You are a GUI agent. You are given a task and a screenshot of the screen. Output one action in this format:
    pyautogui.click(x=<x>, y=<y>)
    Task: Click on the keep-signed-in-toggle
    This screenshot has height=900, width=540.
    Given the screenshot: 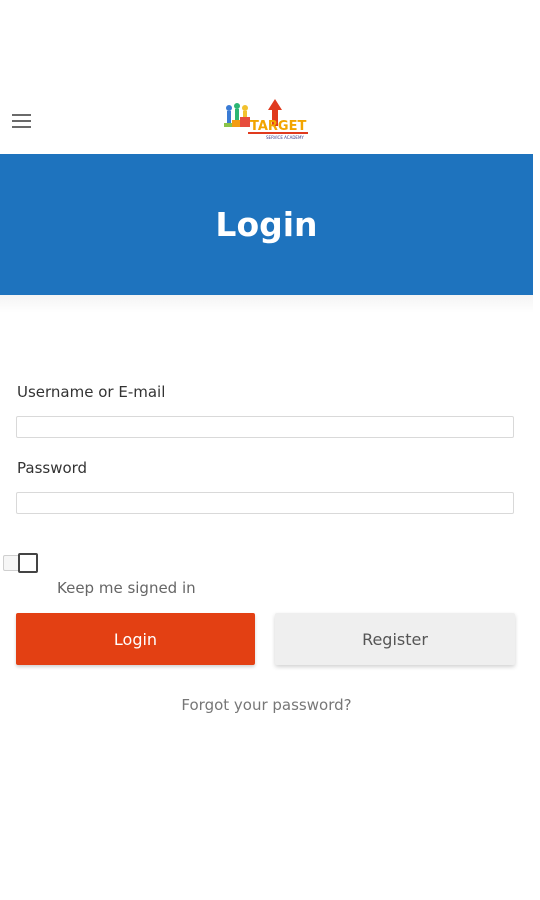 What is the action you would take?
    pyautogui.click(x=20, y=563)
    